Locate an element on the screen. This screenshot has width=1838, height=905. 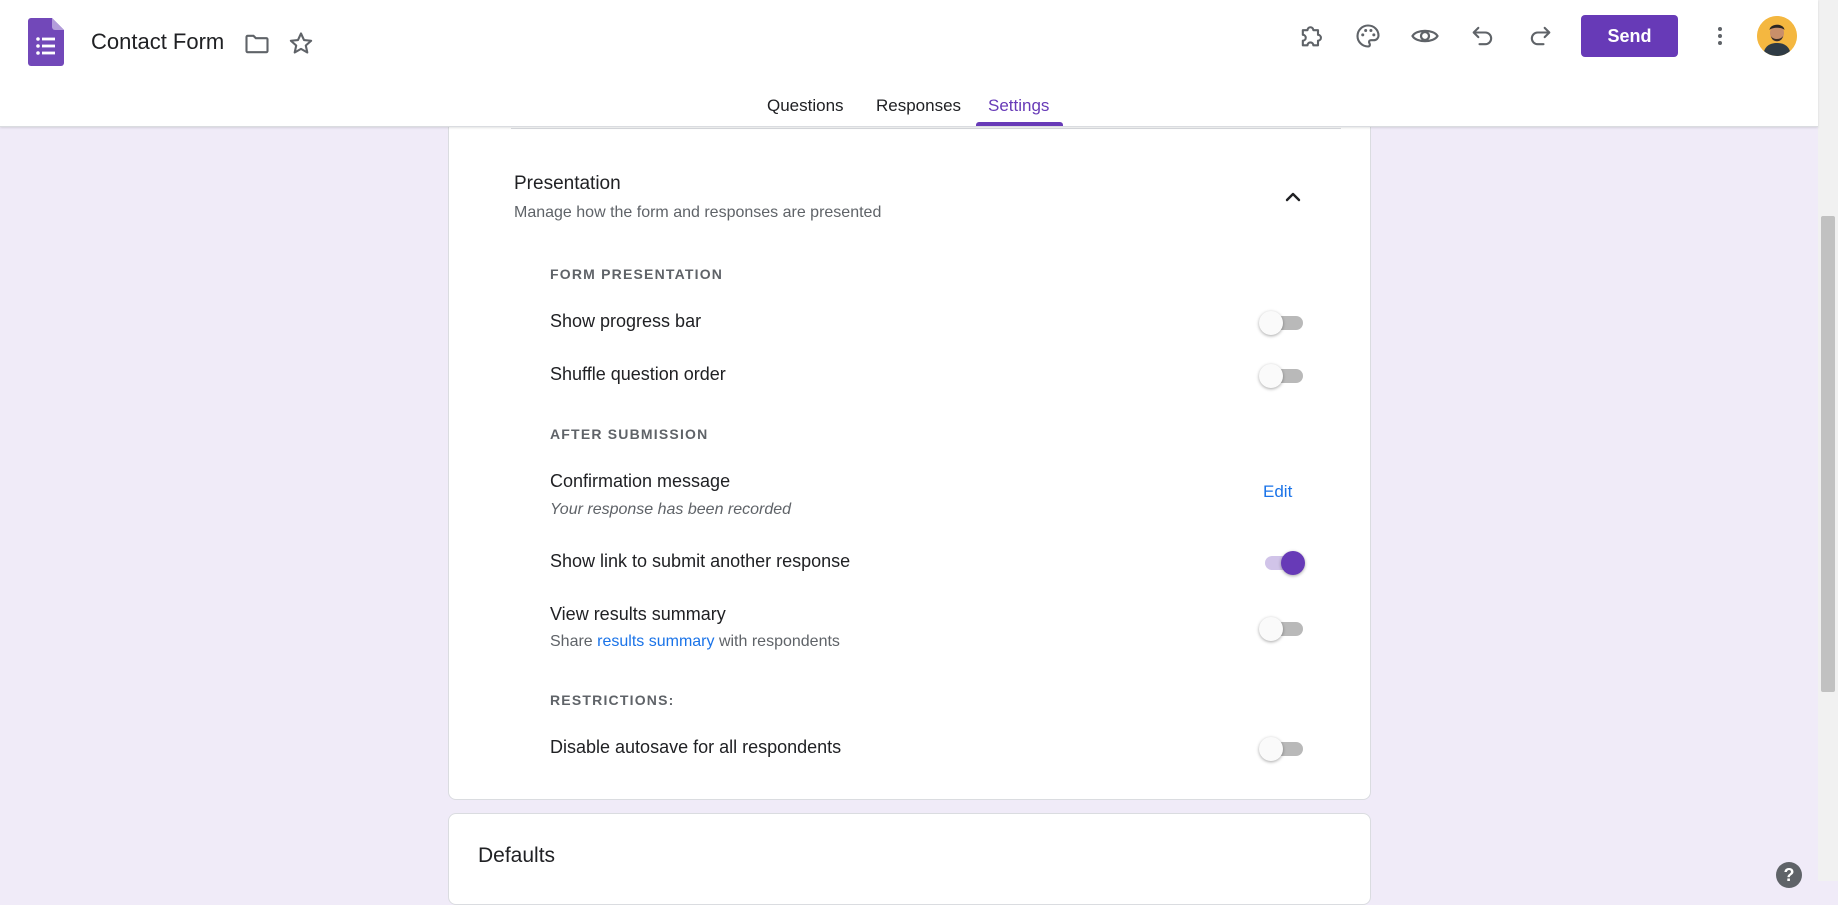
chevron-up-icon is located at coordinates (1293, 197).